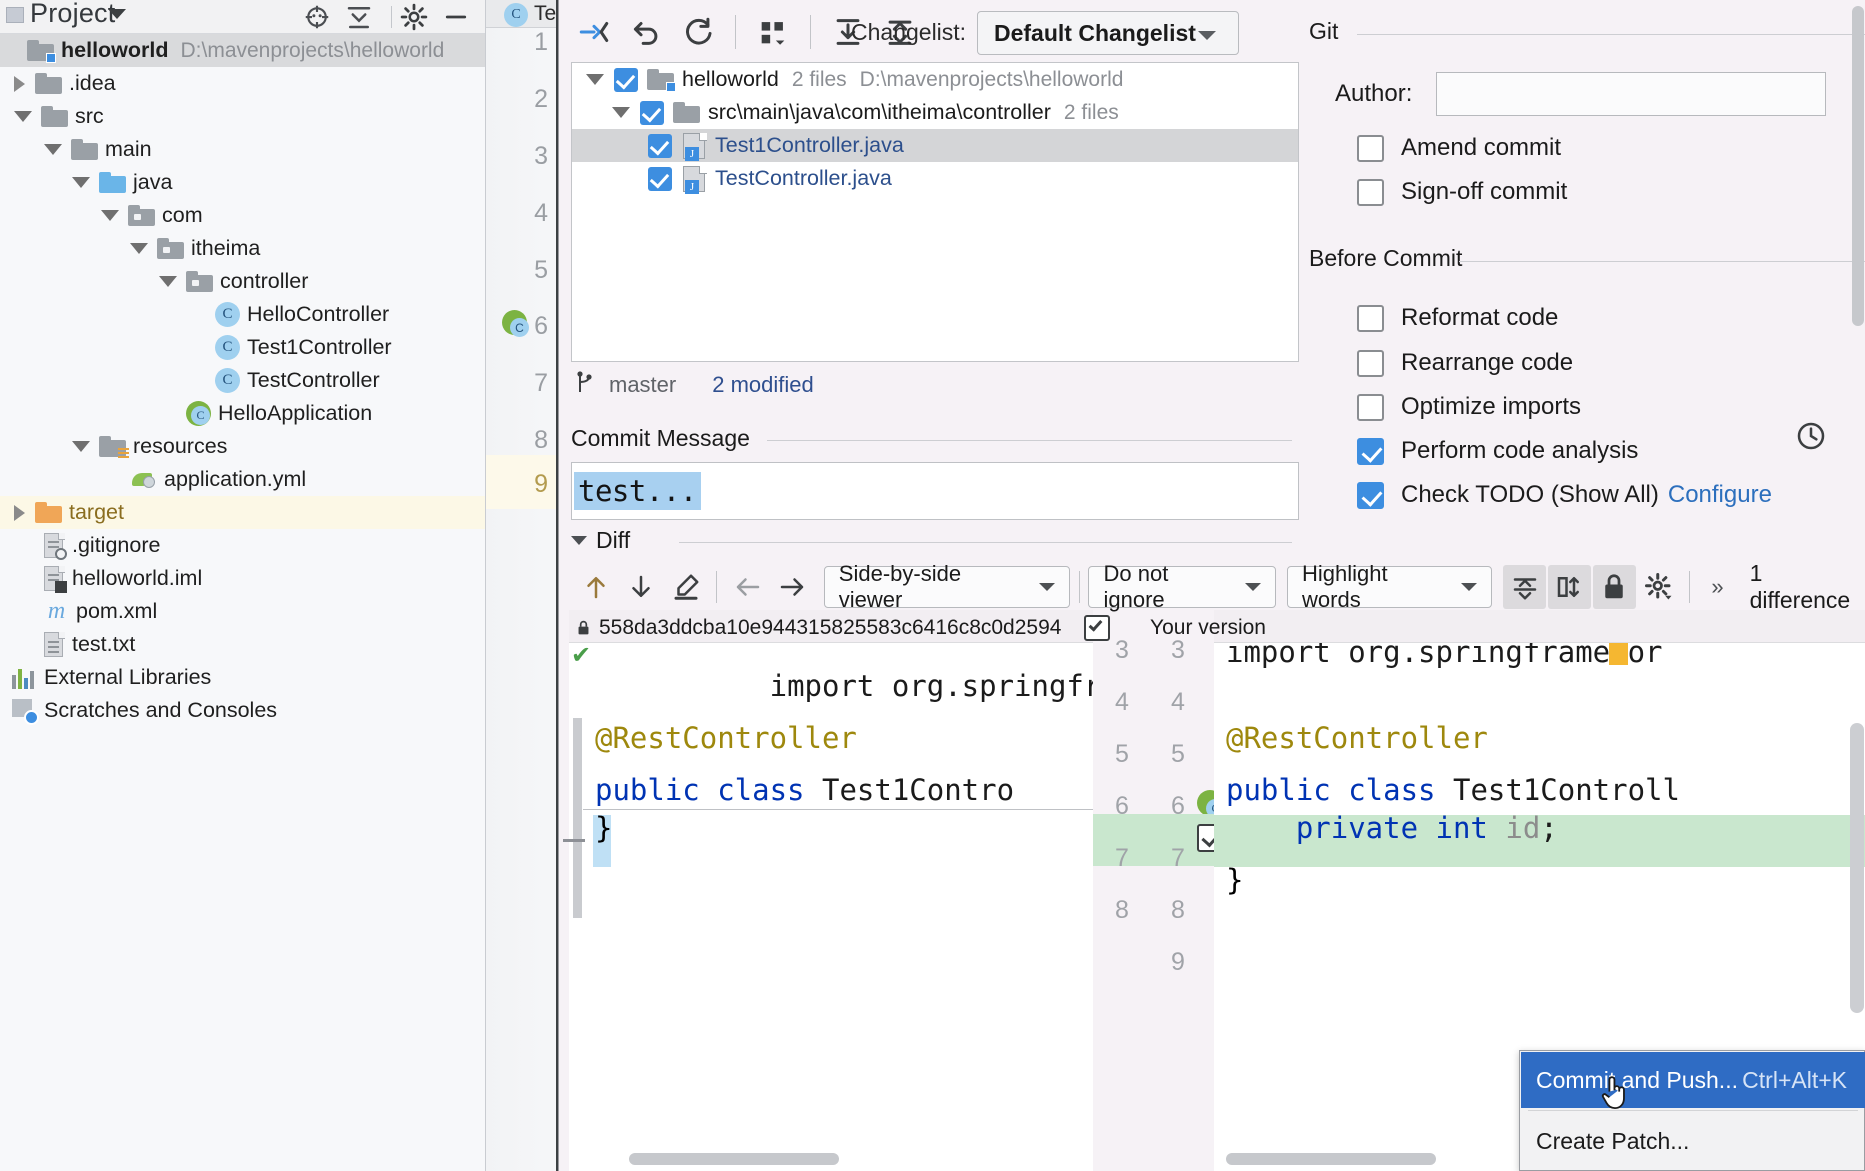  What do you see at coordinates (545, 14) in the screenshot?
I see `editor-tab-label: Te` at bounding box center [545, 14].